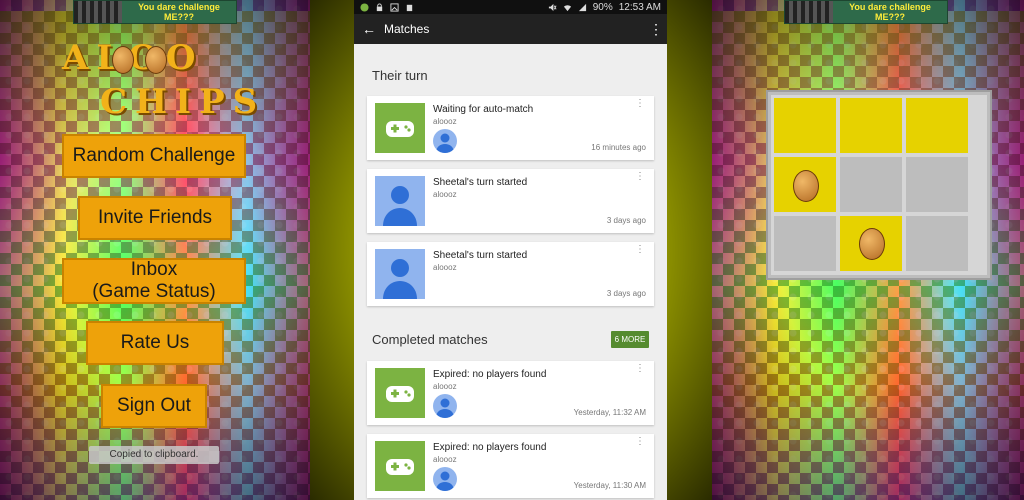 The image size is (1024, 500). I want to click on system-status: 90% 12:53 AM, so click(604, 7).